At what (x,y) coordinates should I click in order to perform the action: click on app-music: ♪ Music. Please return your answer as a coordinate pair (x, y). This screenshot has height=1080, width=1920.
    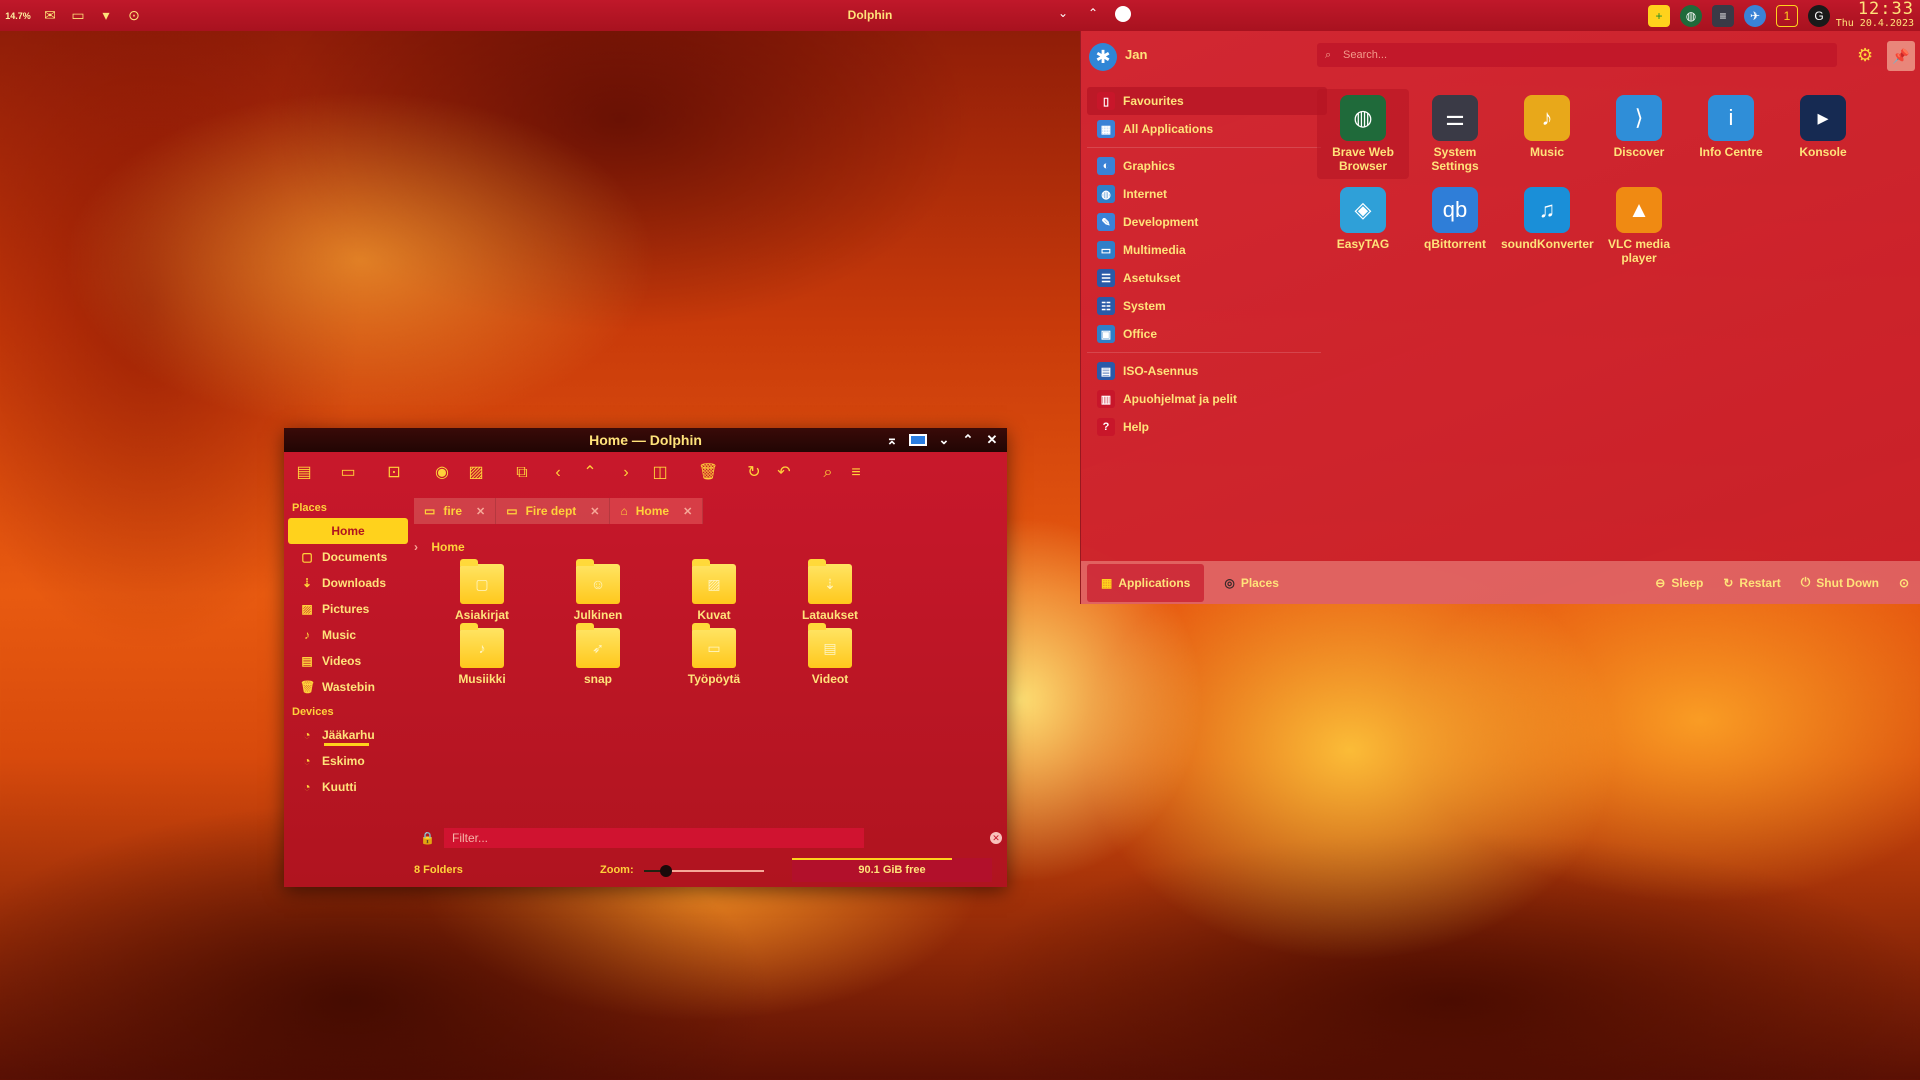
    Looking at the image, I should click on (1547, 134).